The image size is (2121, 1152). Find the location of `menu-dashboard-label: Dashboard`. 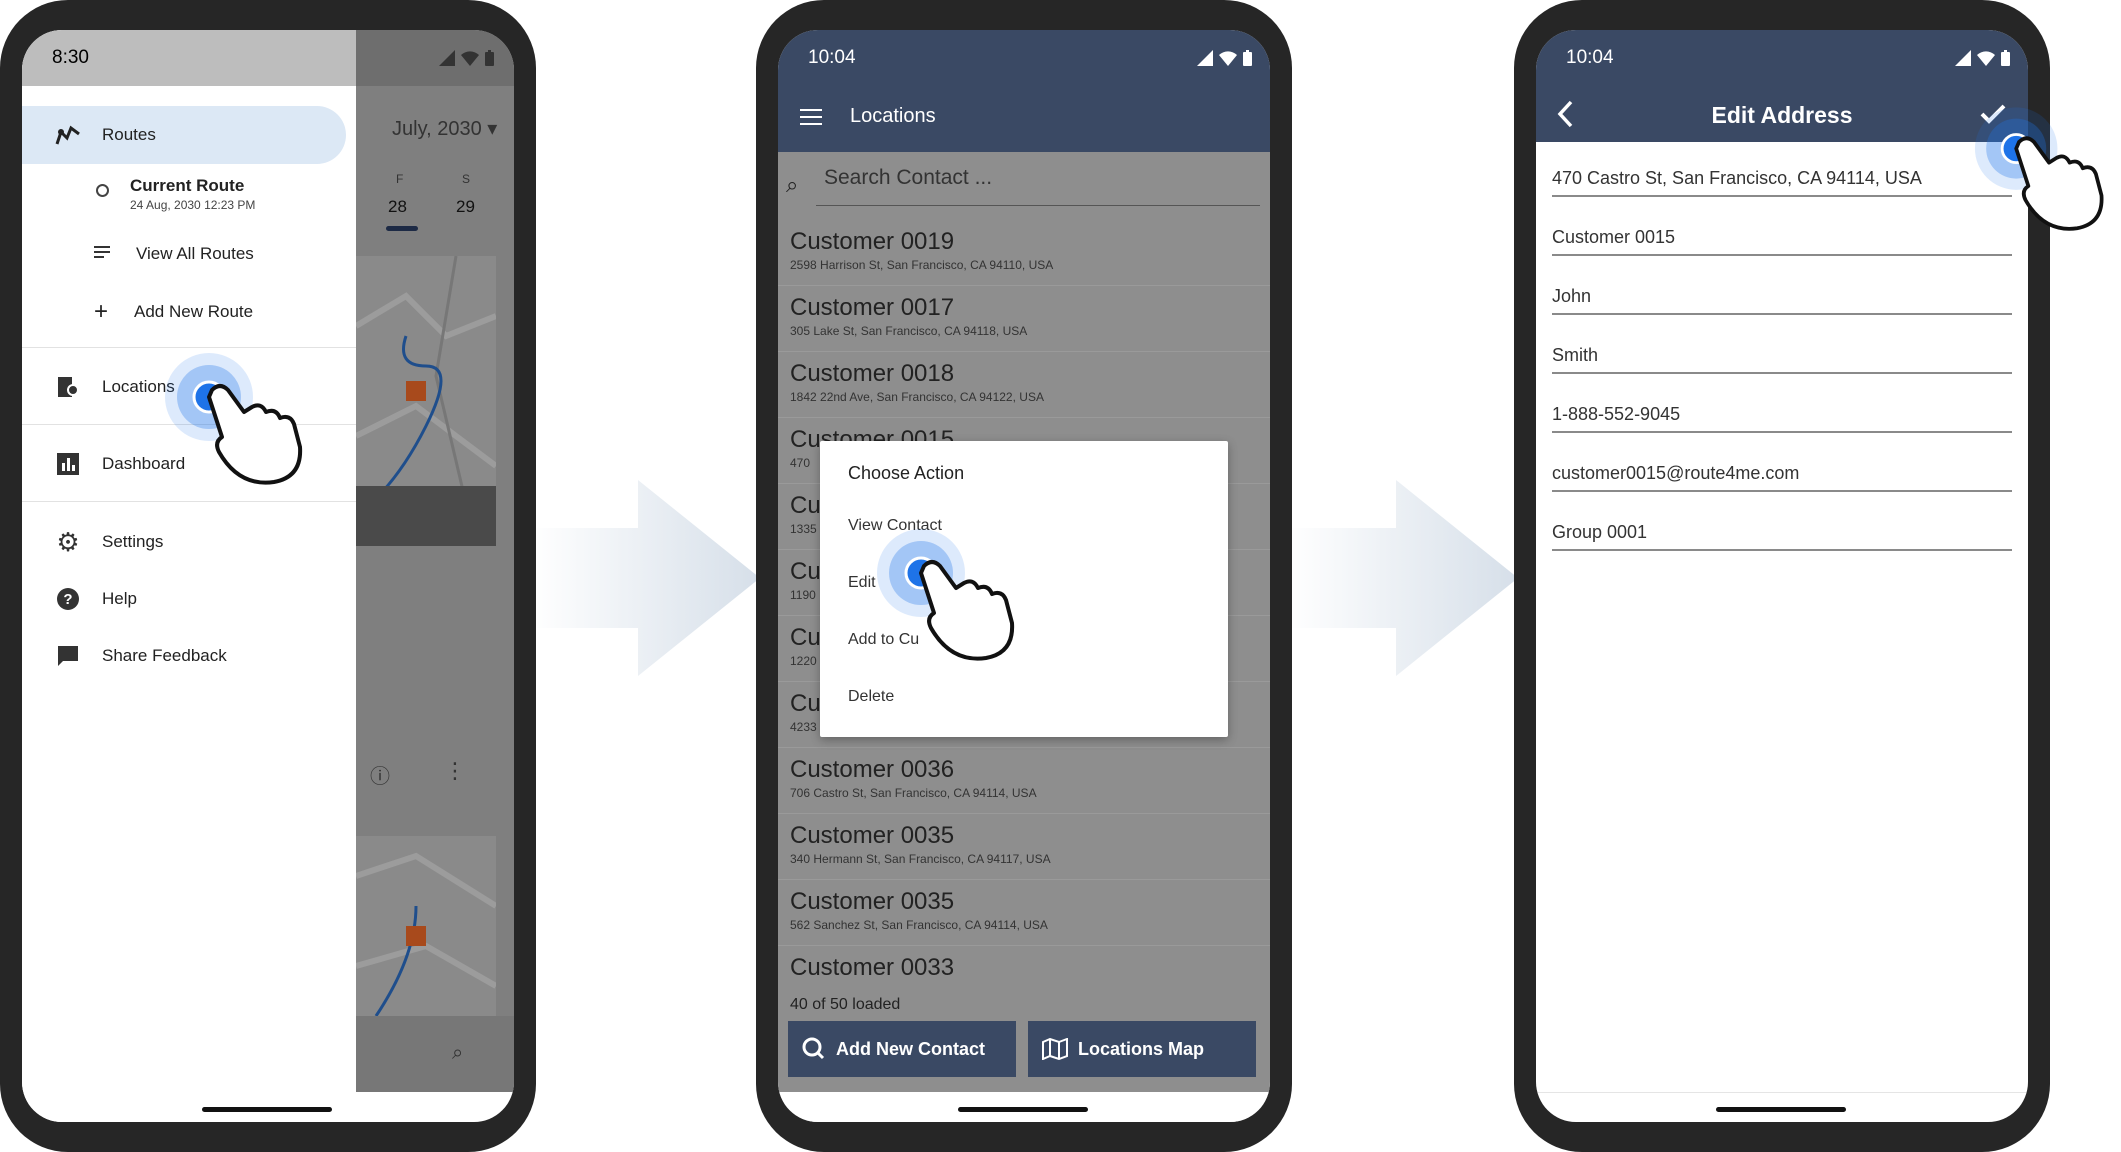

menu-dashboard-label: Dashboard is located at coordinates (144, 463).